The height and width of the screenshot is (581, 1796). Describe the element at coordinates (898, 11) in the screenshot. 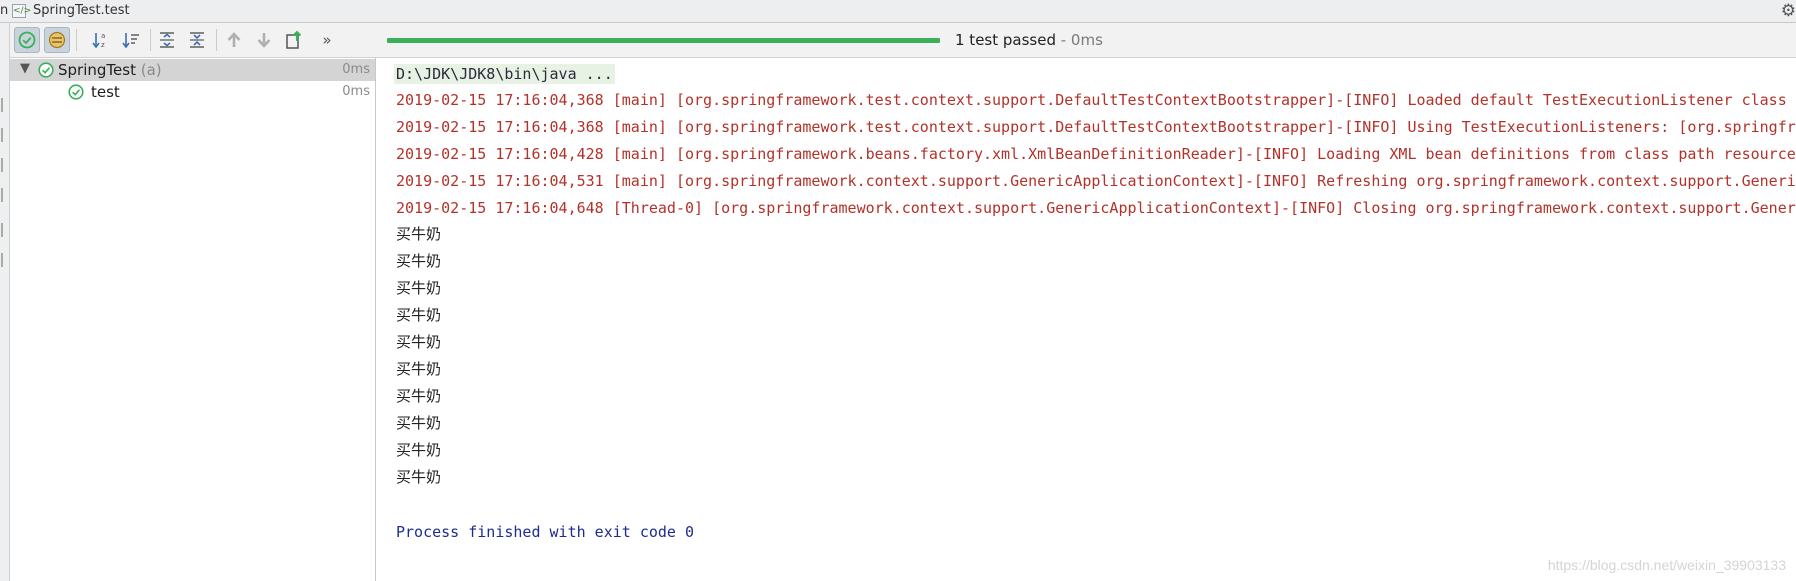

I see `title-bar: n </> SpringTest.test ⚙` at that location.